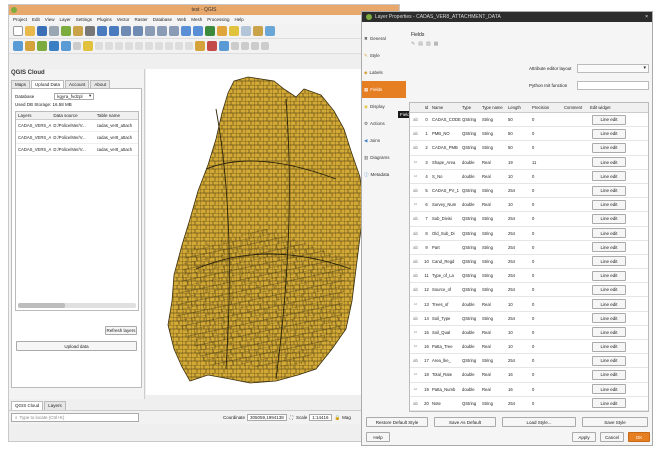 Image resolution: width=658 pixels, height=449 pixels. What do you see at coordinates (72, 115) in the screenshot?
I see `col-data-source: Data source` at bounding box center [72, 115].